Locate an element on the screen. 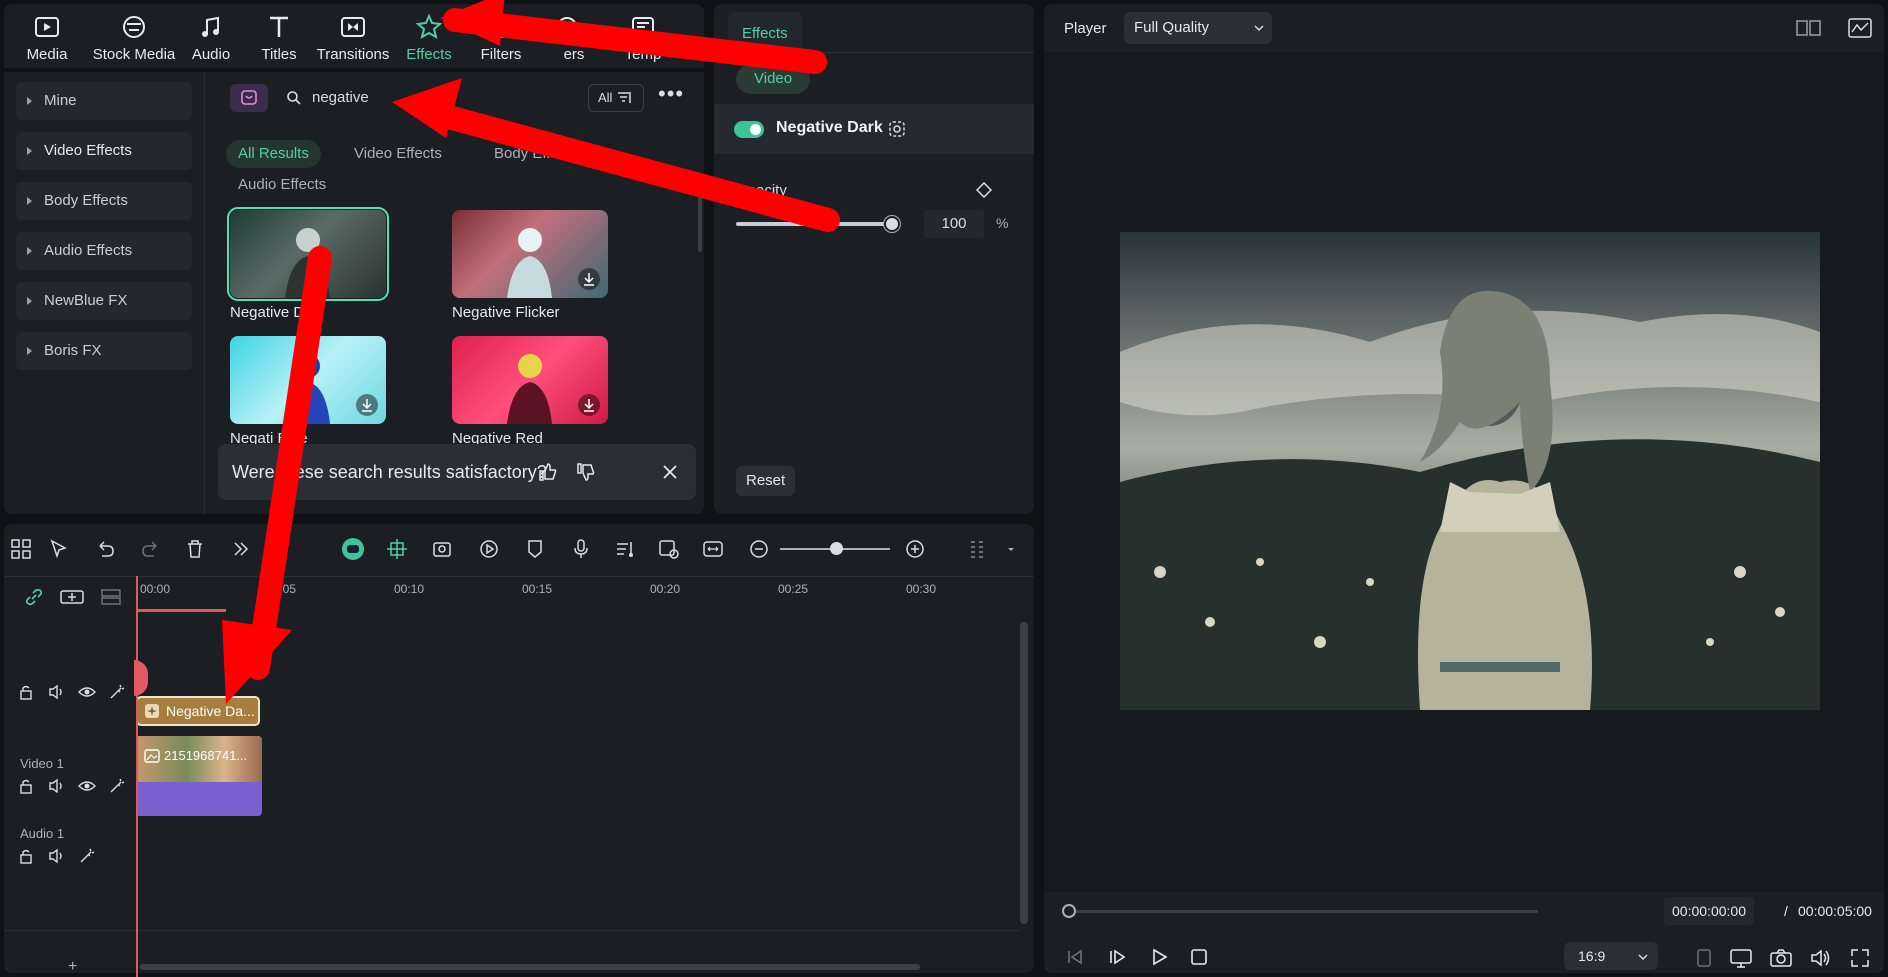 The height and width of the screenshot is (977, 1888). more-options-icon: ••• is located at coordinates (671, 95).